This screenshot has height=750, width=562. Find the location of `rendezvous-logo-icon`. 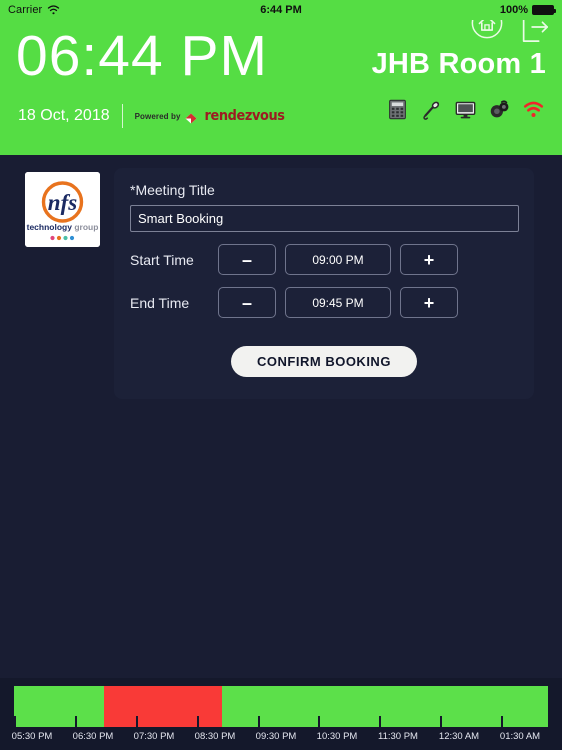

rendezvous-logo-icon is located at coordinates (191, 117).